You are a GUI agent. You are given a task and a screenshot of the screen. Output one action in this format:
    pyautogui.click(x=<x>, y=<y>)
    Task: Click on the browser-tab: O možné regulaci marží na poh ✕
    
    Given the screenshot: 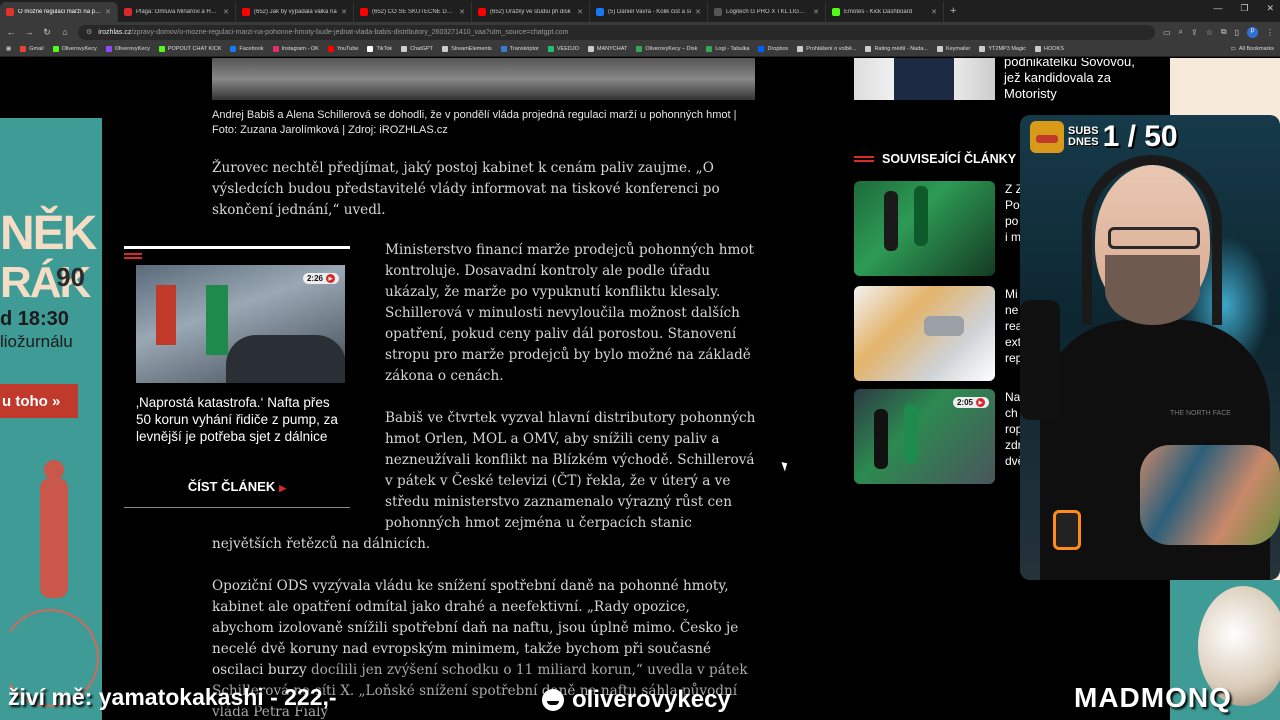 What is the action you would take?
    pyautogui.click(x=59, y=12)
    